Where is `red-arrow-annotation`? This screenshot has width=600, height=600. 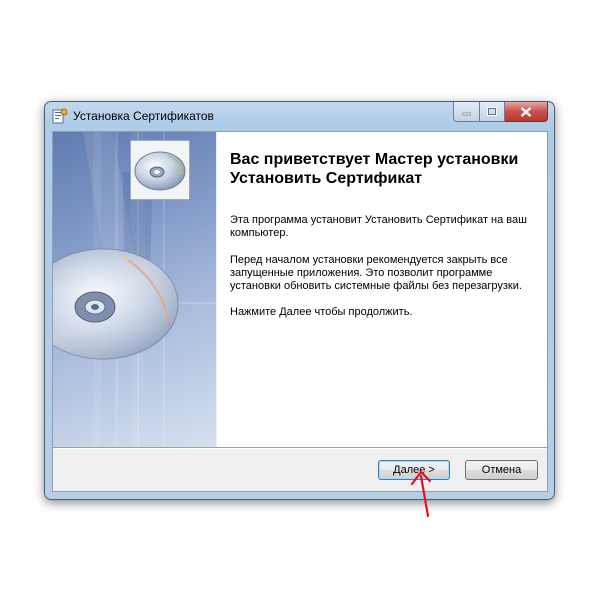
red-arrow-annotation is located at coordinates (421, 494).